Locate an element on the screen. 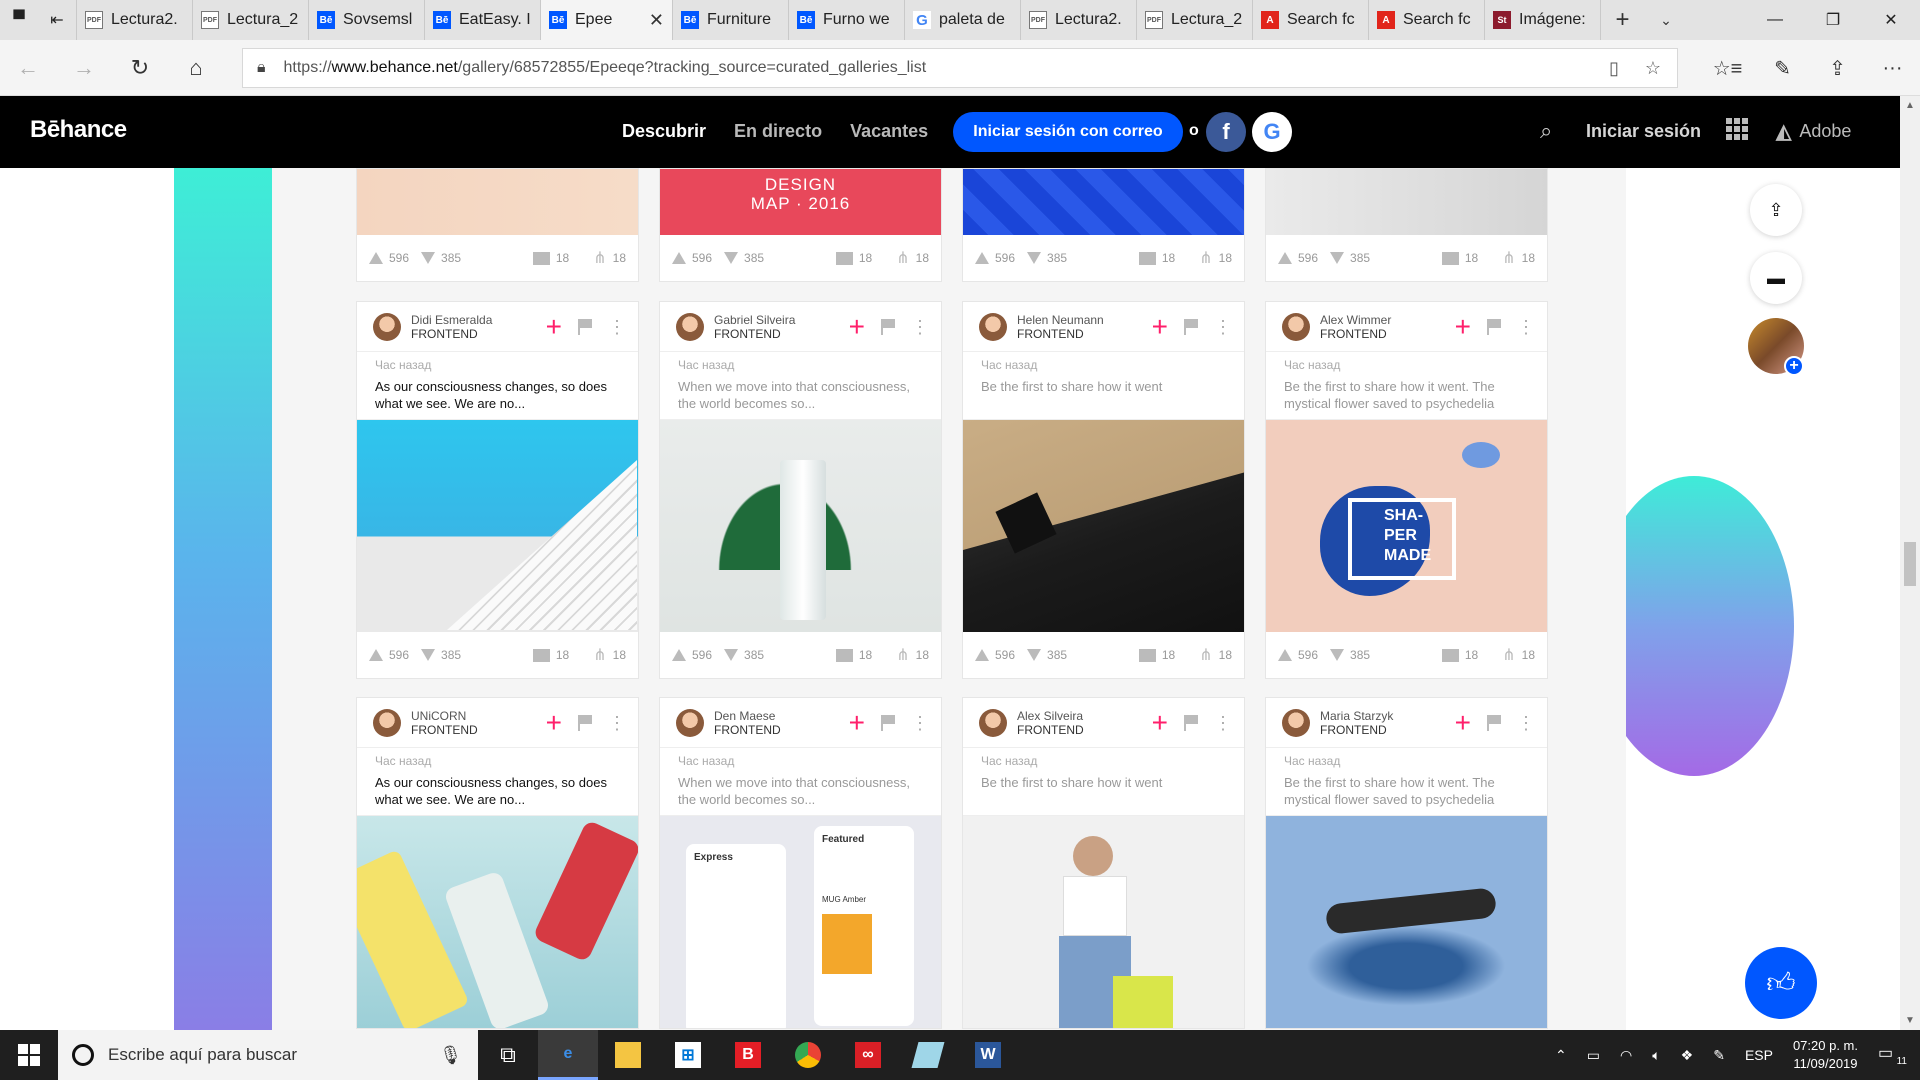  show-hidden-icons-chevron-icon: ⌃ is located at coordinates (1561, 1055).